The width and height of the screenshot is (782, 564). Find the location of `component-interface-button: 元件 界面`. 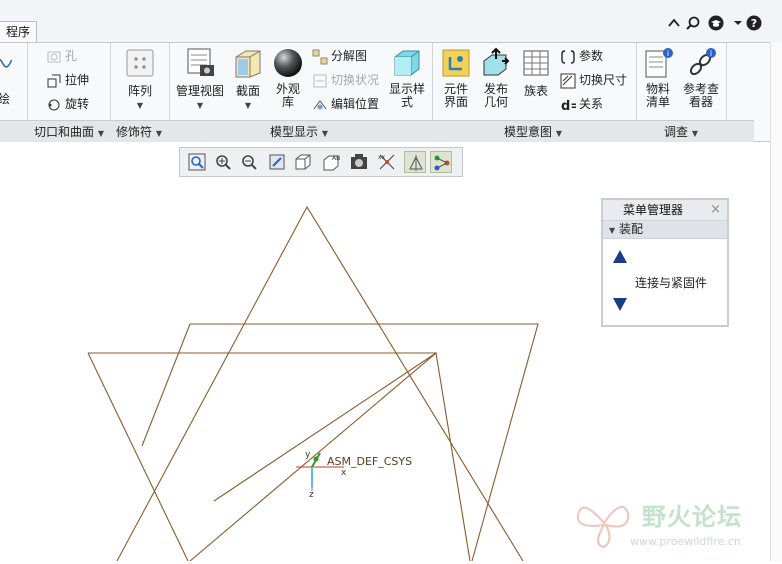

component-interface-button: 元件 界面 is located at coordinates (456, 78).